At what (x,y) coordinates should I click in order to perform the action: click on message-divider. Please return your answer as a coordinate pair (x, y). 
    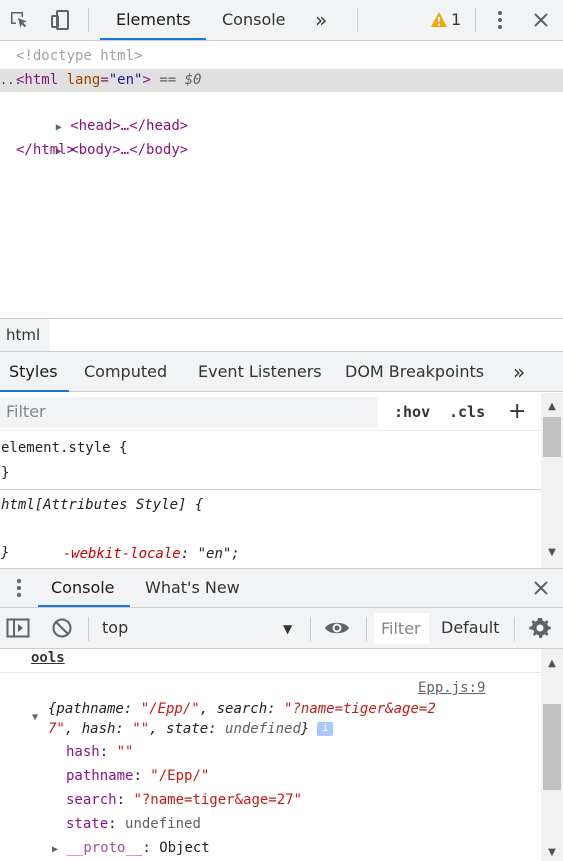
    Looking at the image, I should click on (270, 672).